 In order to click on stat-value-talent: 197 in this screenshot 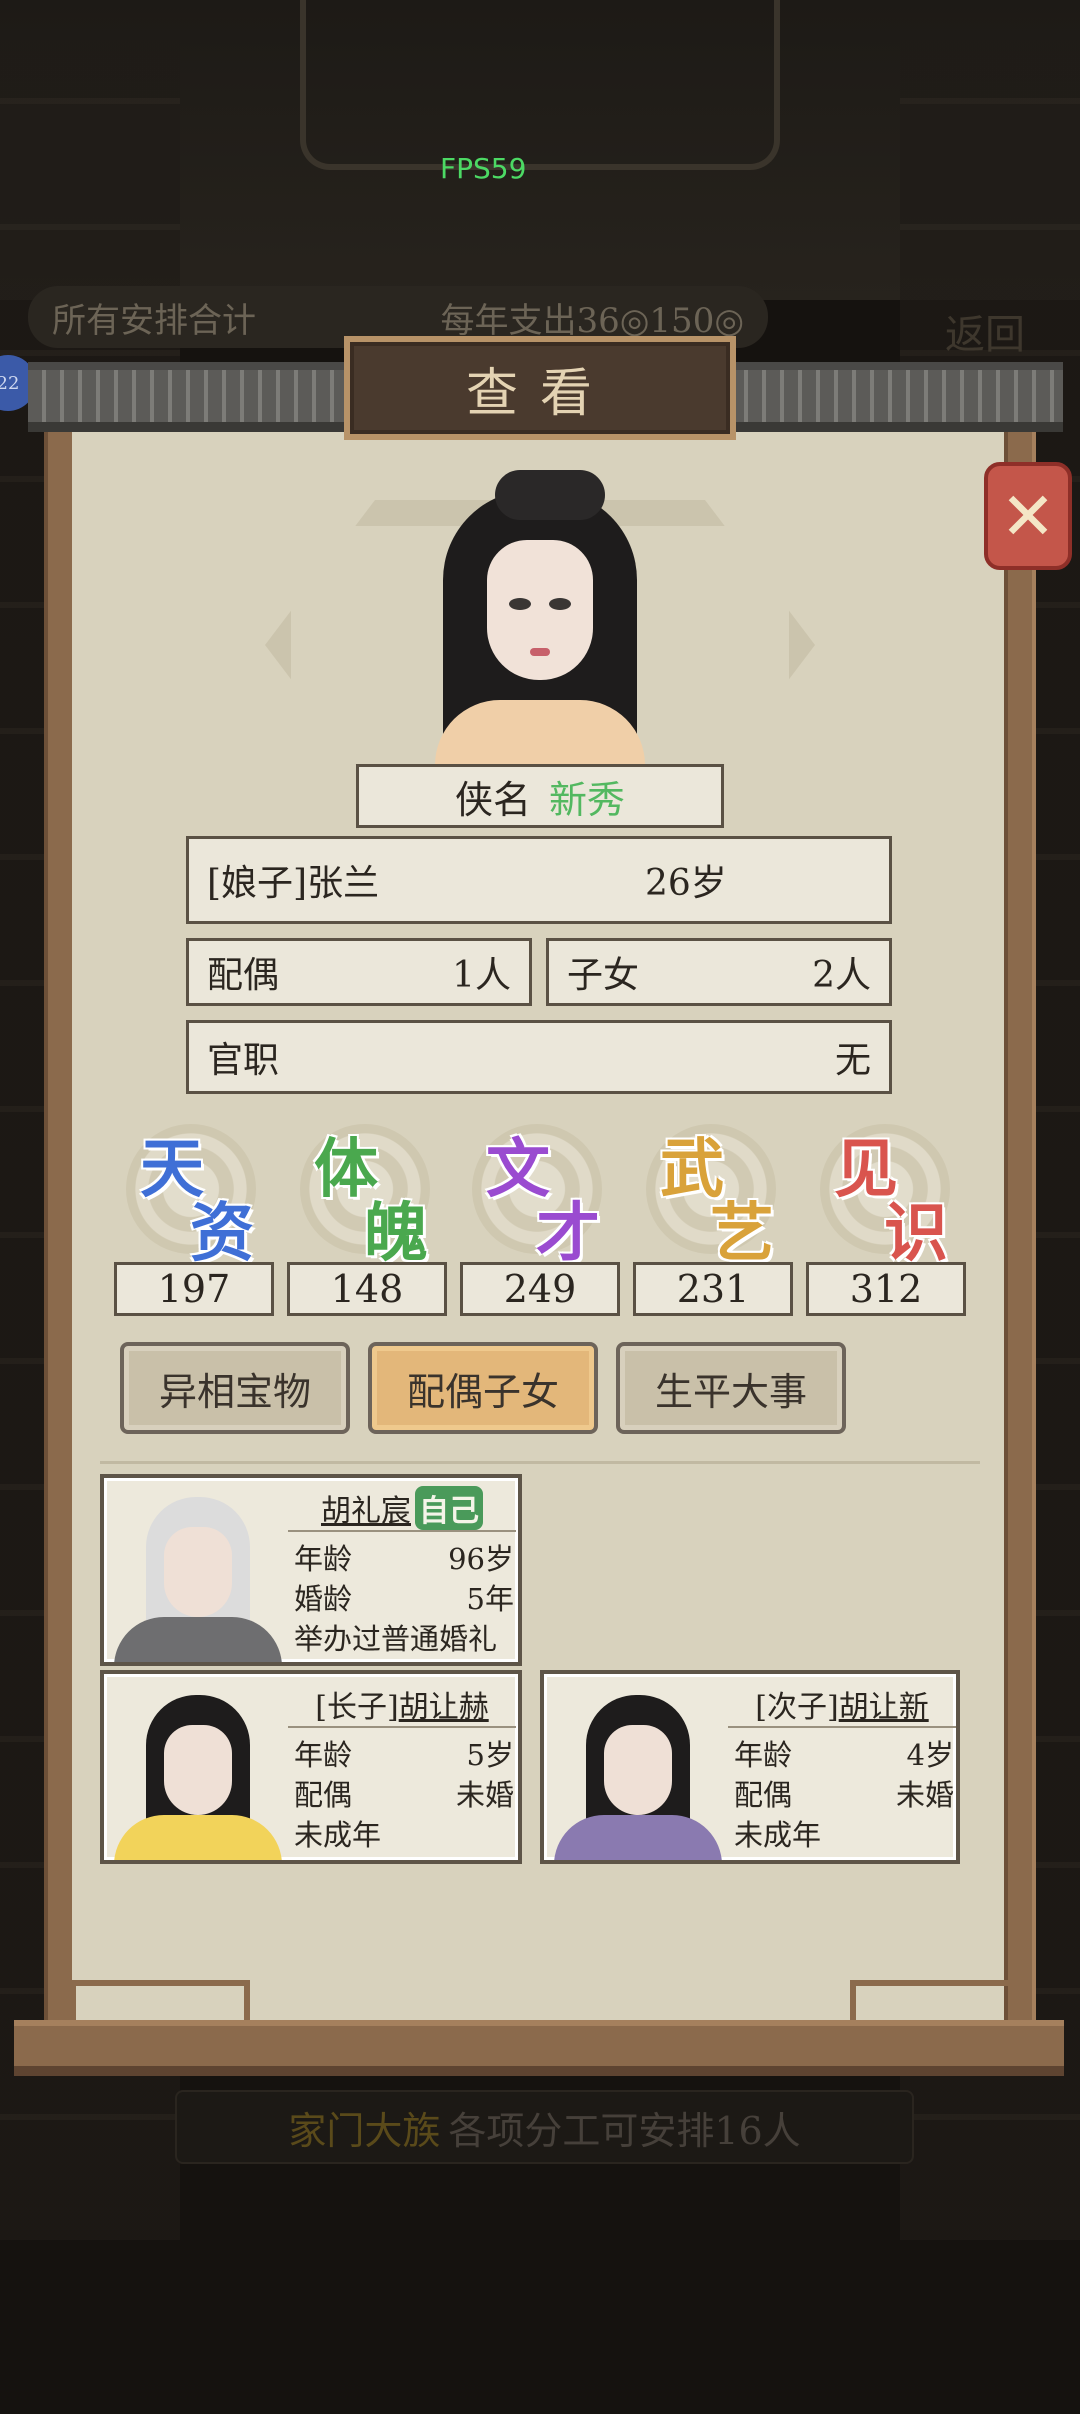, I will do `click(194, 1289)`.